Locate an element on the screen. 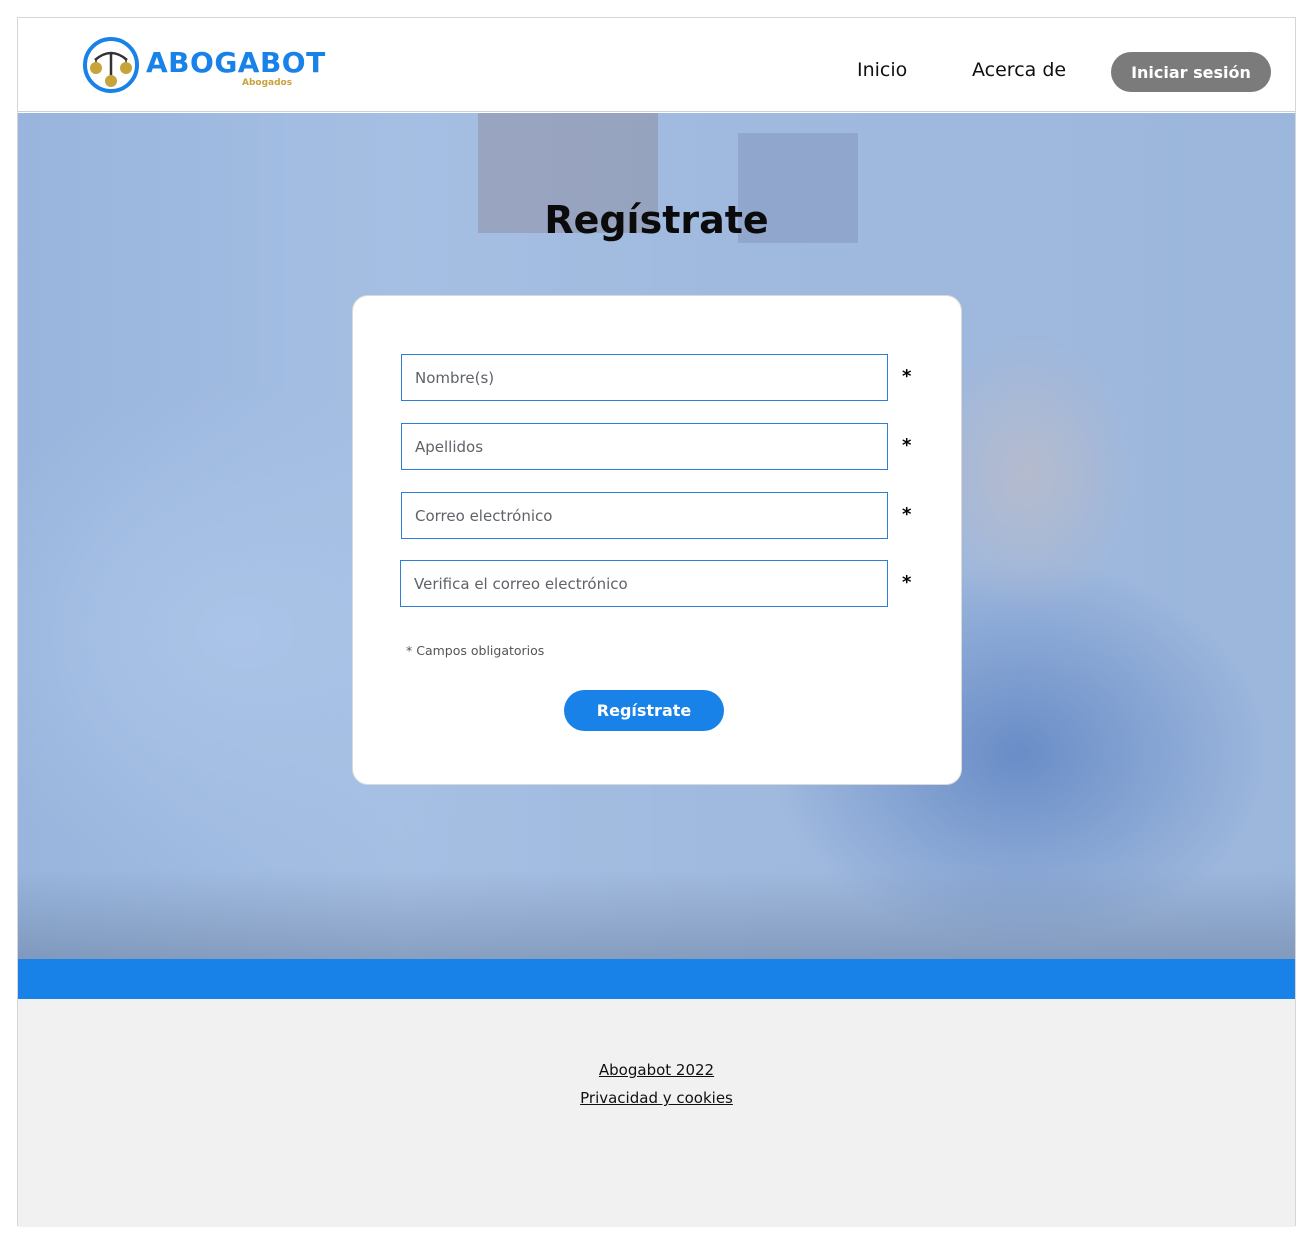  scales-of-justice-icon is located at coordinates (111, 65).